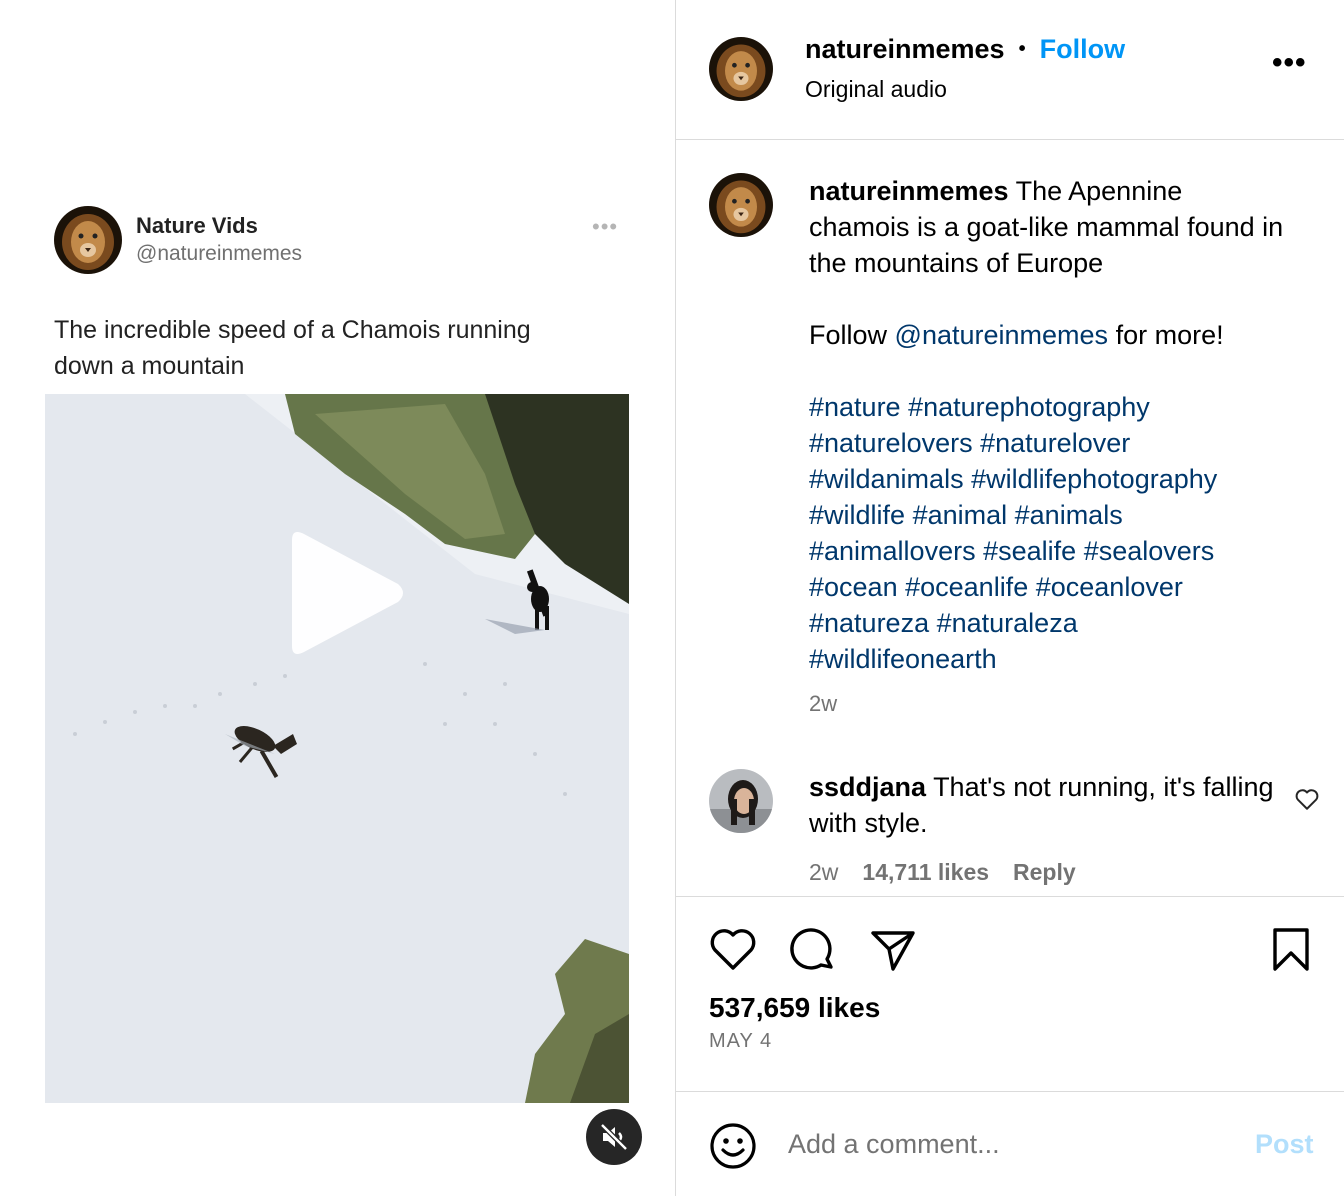 The width and height of the screenshot is (1344, 1196). Describe the element at coordinates (794, 1008) in the screenshot. I see `likes-count: 537,659 likes` at that location.